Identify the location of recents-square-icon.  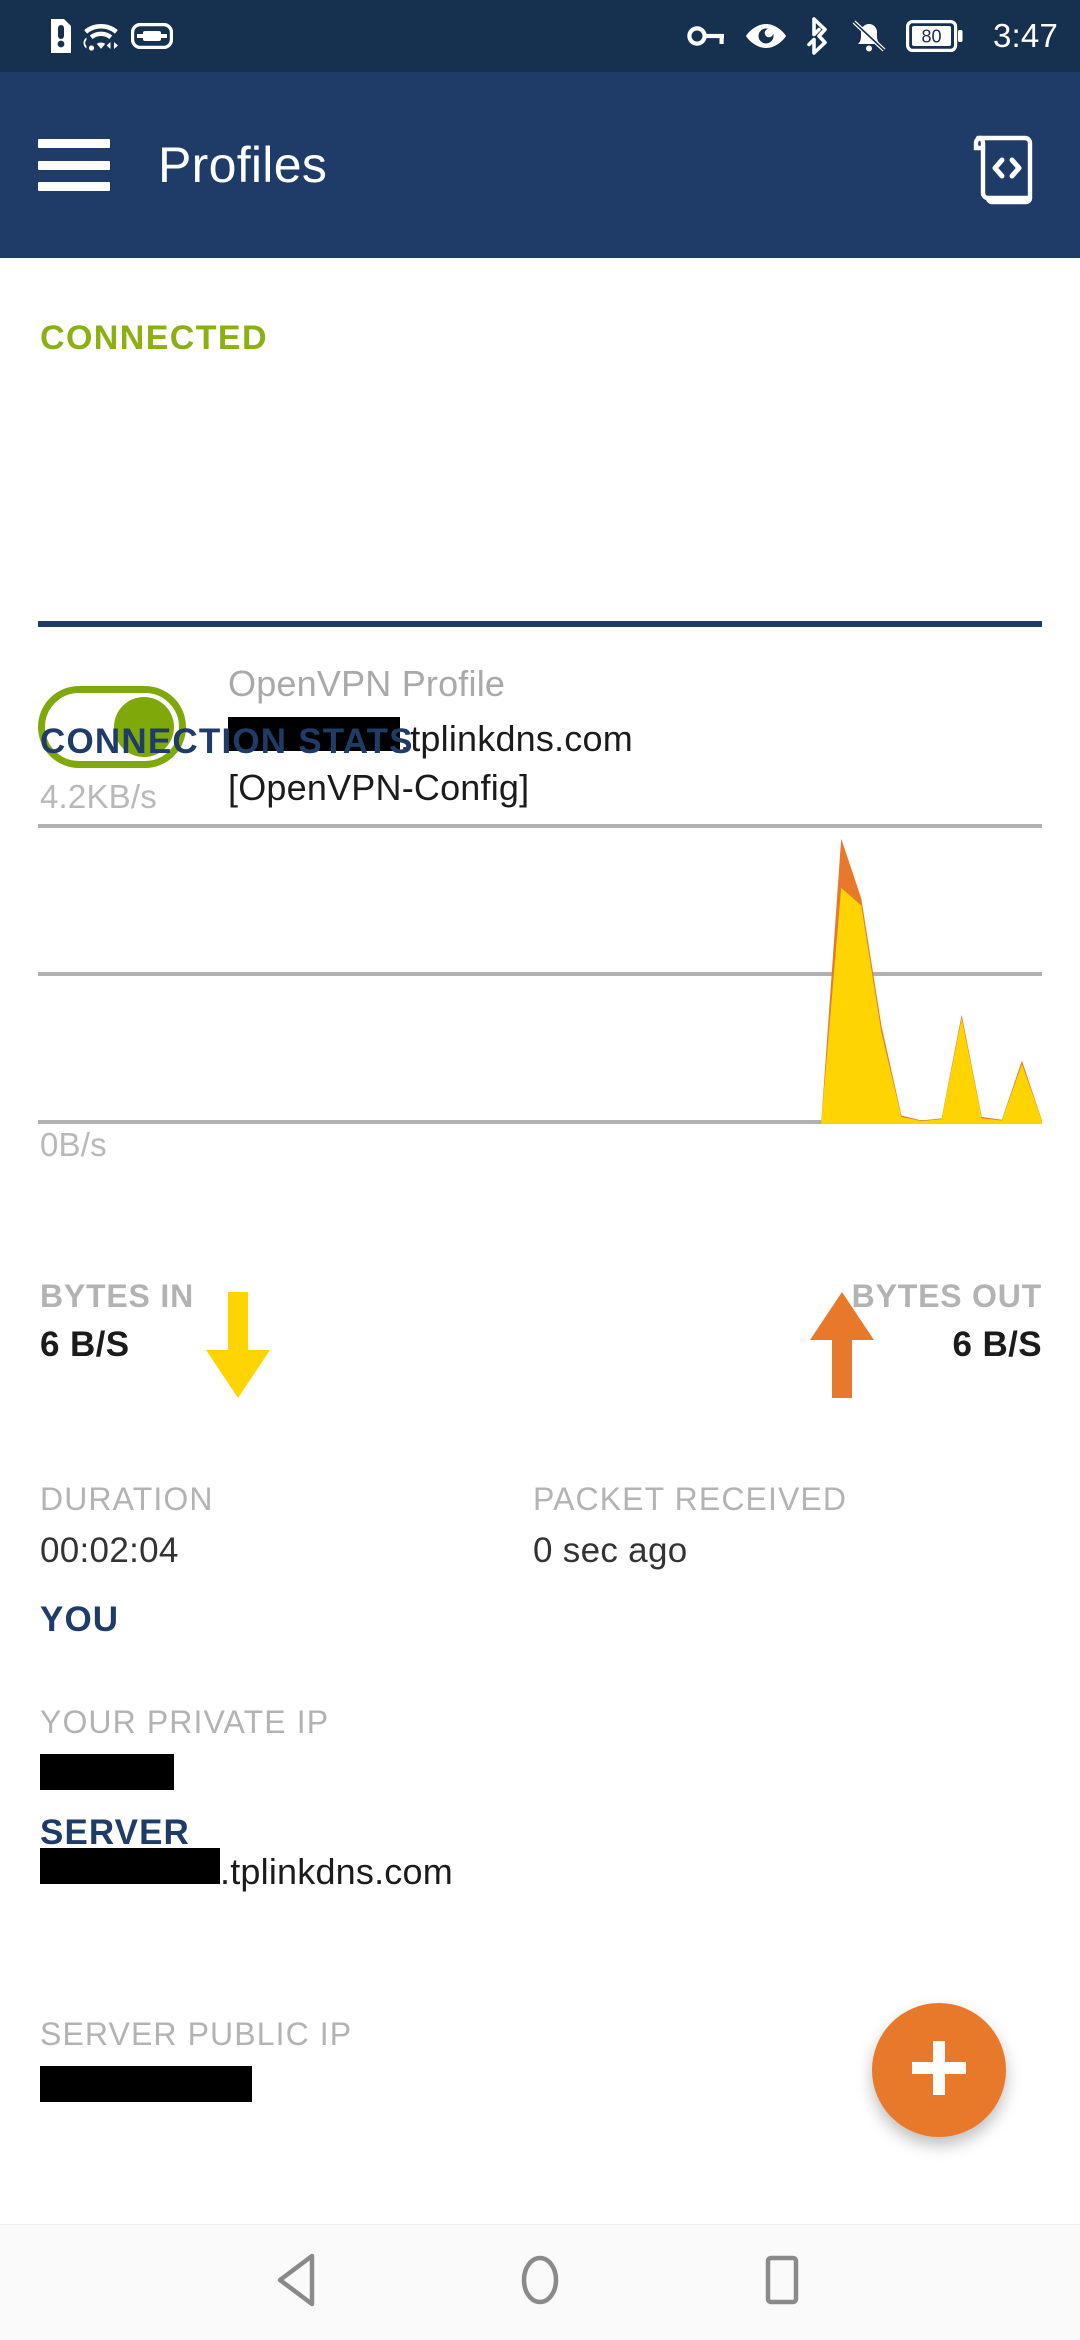
(782, 2282).